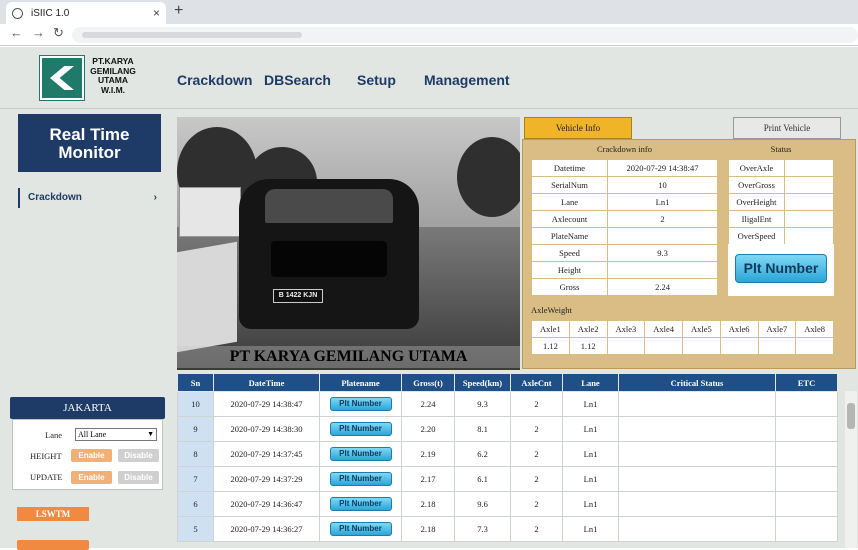  I want to click on column-header: Critical Status, so click(697, 382).